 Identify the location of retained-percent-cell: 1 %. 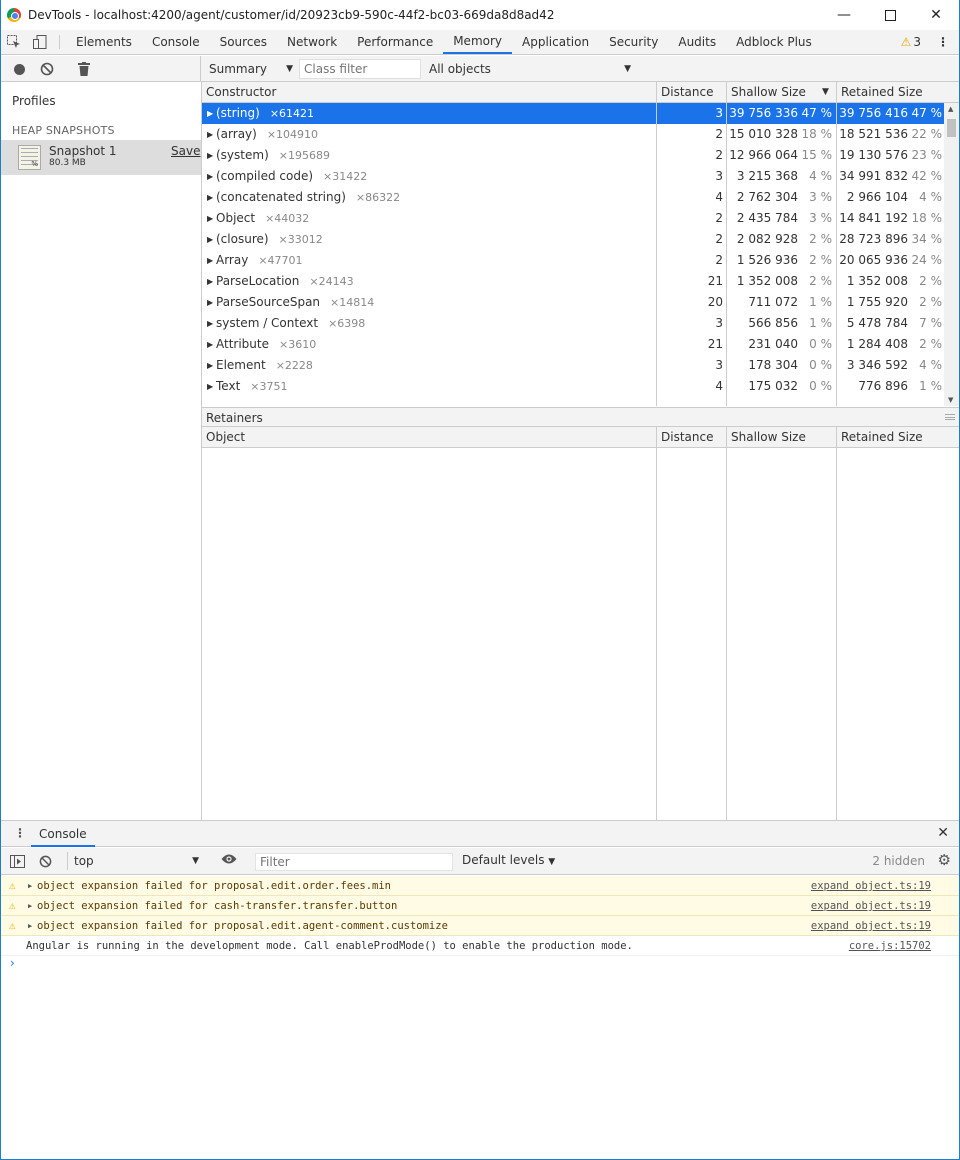
(930, 386).